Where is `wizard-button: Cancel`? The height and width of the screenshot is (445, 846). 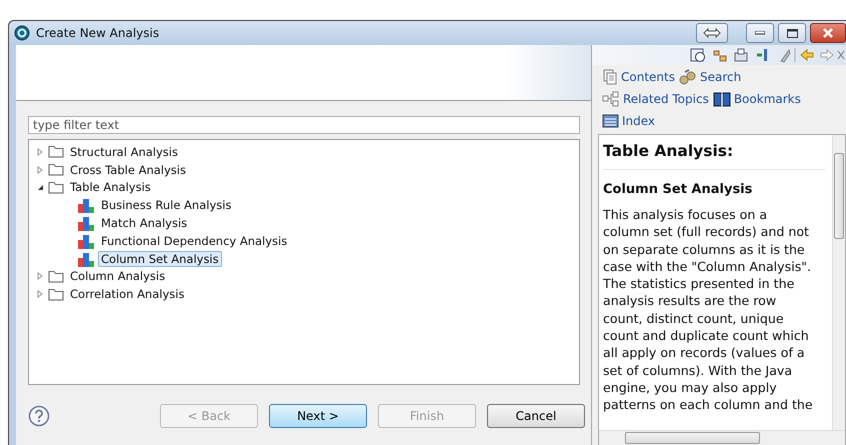 wizard-button: Cancel is located at coordinates (536, 416).